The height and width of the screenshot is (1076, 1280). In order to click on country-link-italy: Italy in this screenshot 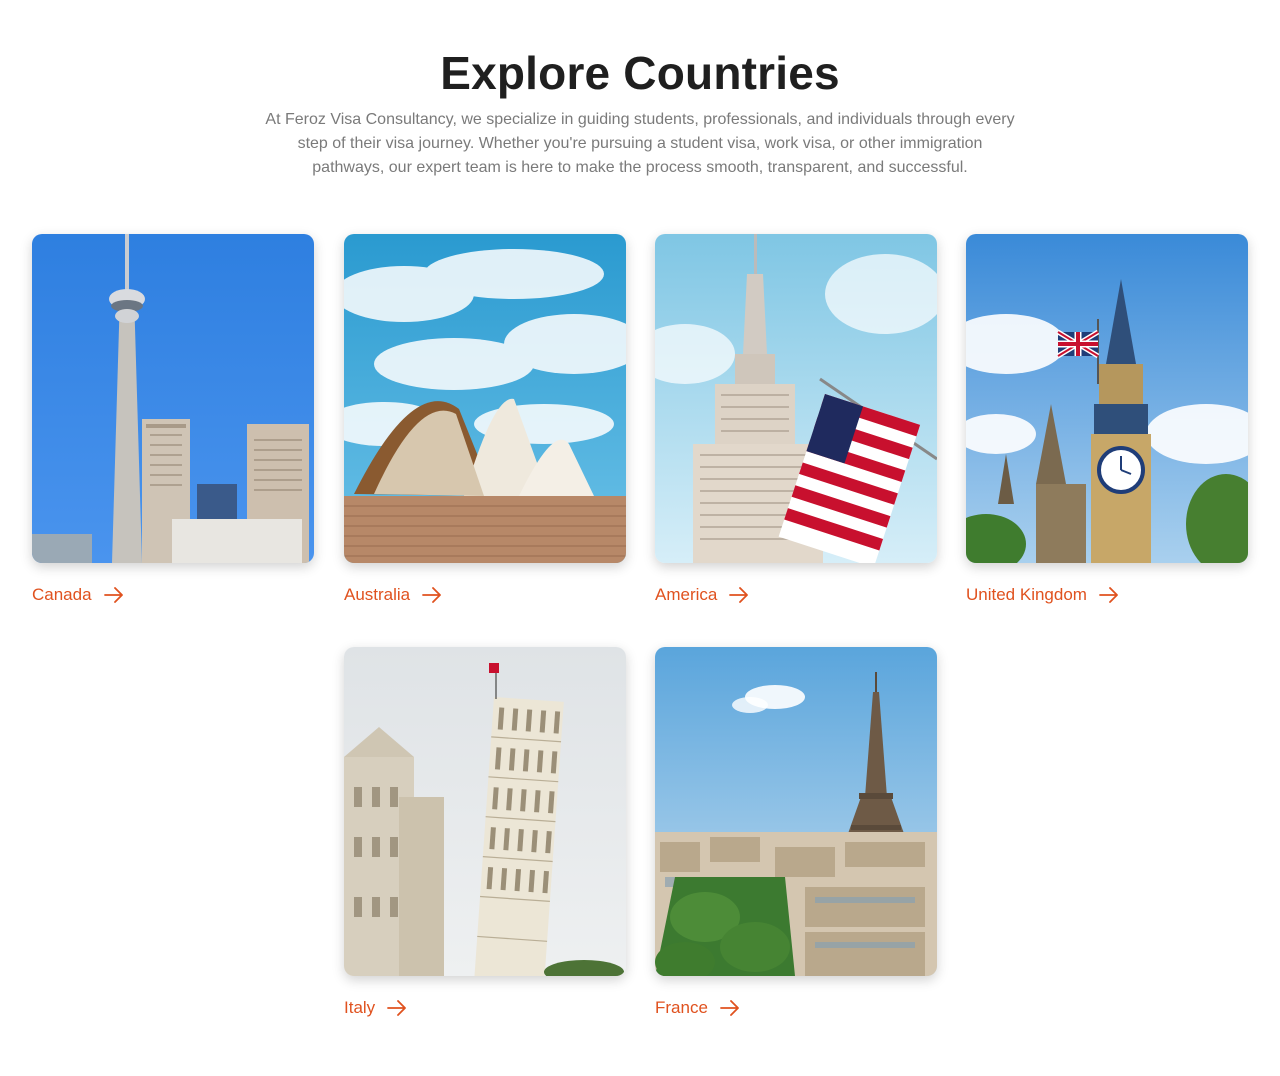, I will do `click(375, 1008)`.